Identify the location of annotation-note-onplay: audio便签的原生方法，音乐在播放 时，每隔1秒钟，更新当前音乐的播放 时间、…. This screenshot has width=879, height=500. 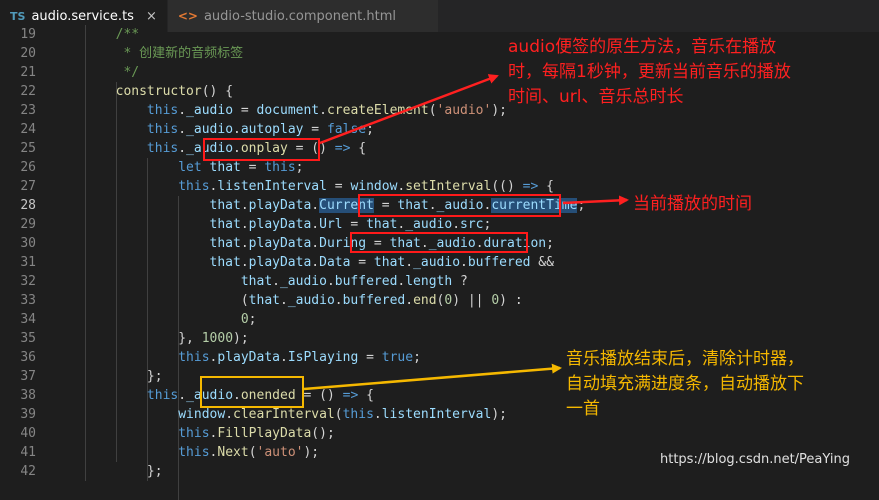
(649, 72).